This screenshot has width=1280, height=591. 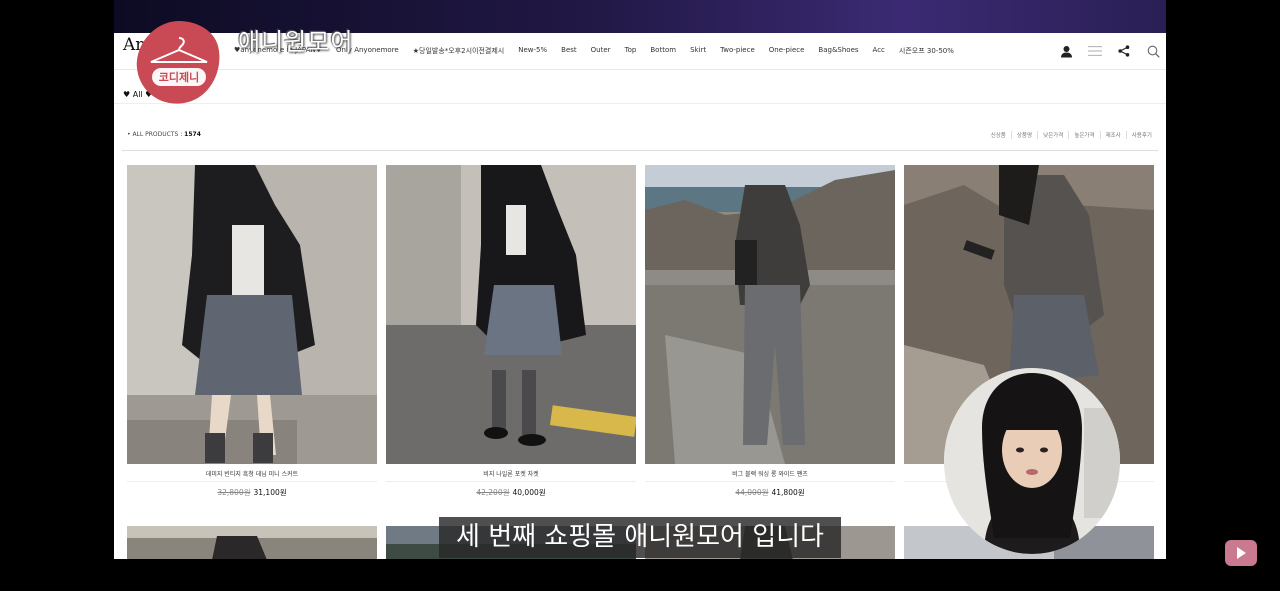 What do you see at coordinates (926, 51) in the screenshot?
I see `menu-item-season-off: 시즌오프 30-50%` at bounding box center [926, 51].